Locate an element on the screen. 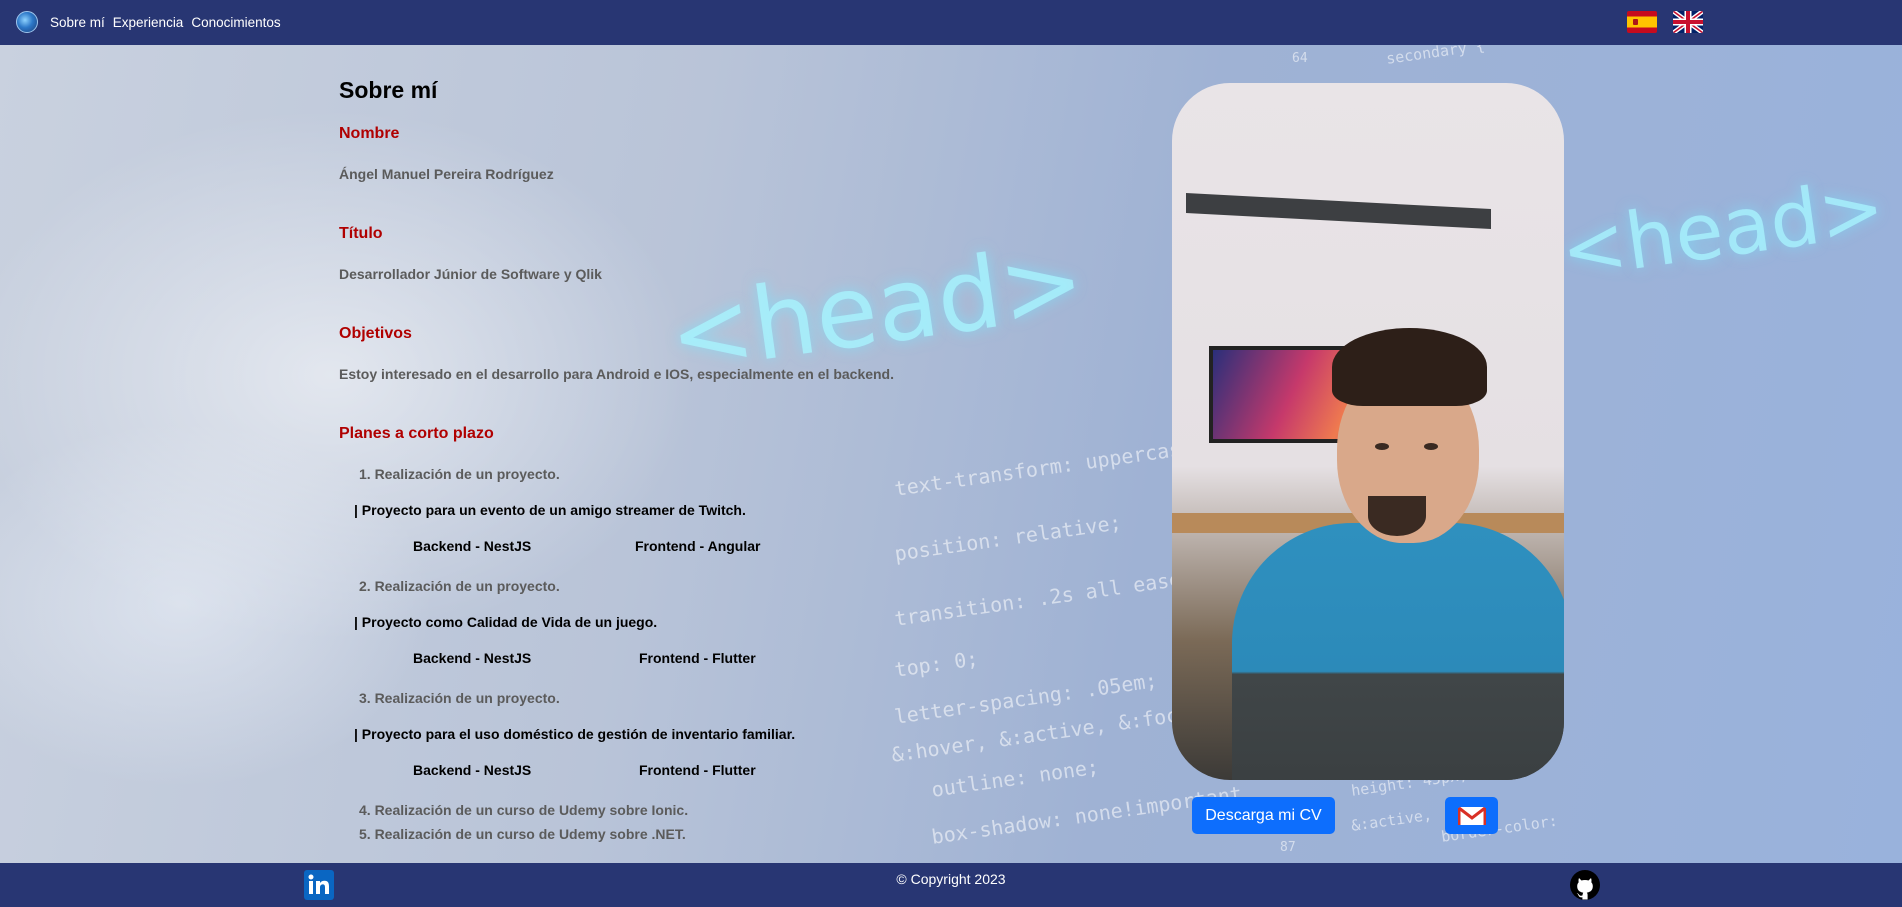  job-title-label: Título is located at coordinates (361, 233).